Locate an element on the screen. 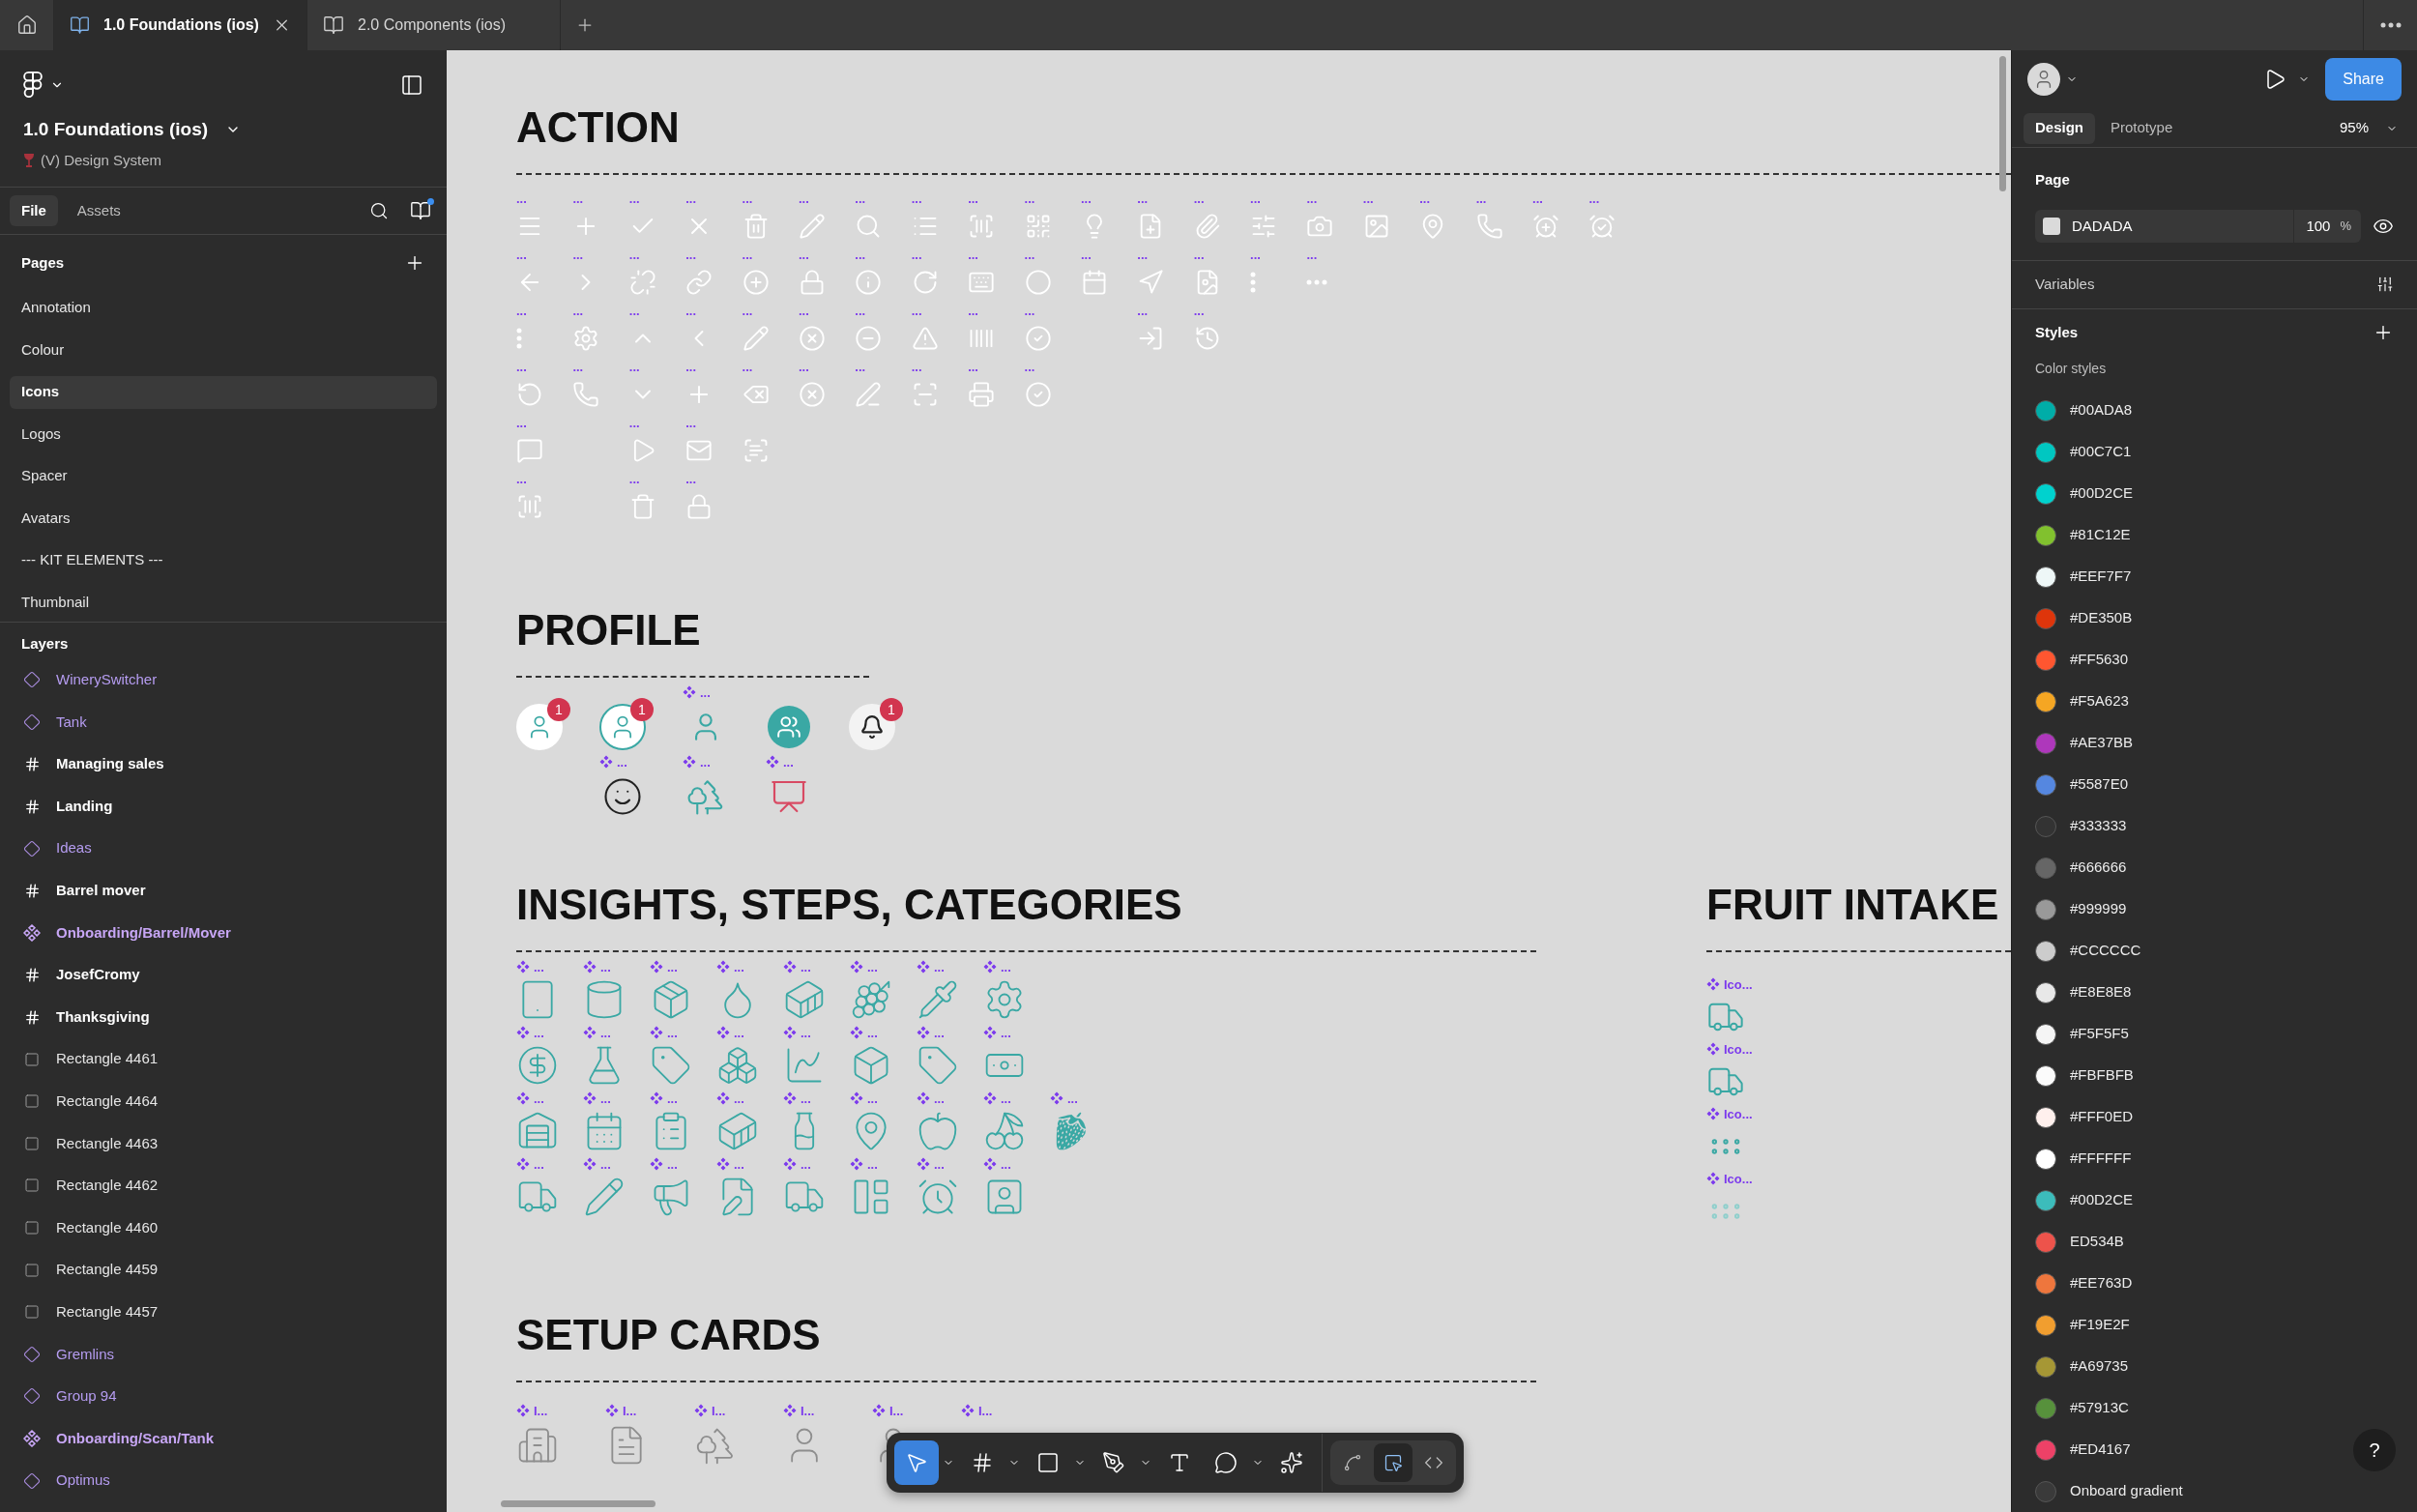 Image resolution: width=2417 pixels, height=1512 pixels. page-item: --- KIT ELEMENTS --- is located at coordinates (223, 560).